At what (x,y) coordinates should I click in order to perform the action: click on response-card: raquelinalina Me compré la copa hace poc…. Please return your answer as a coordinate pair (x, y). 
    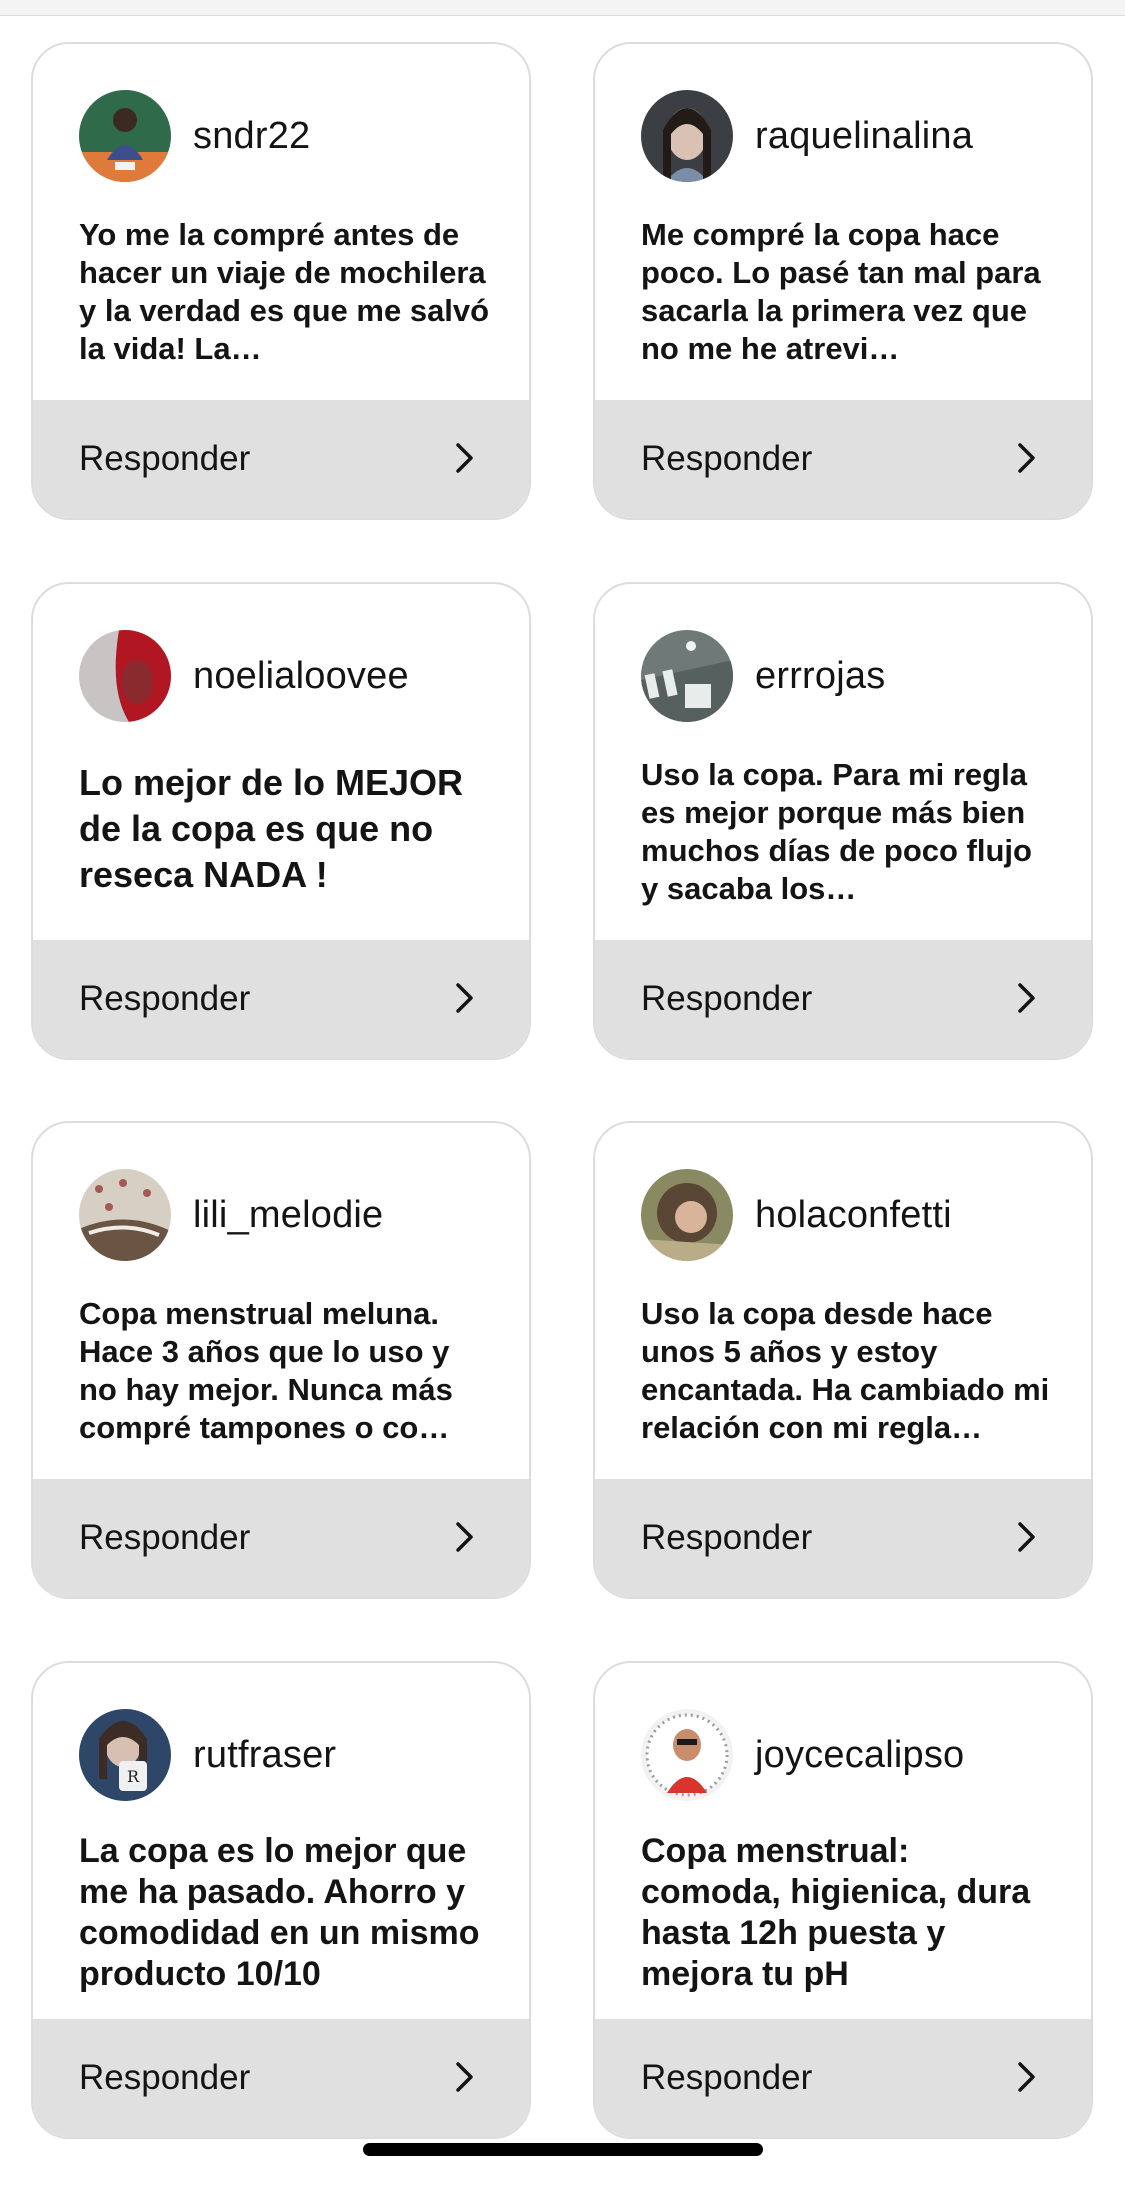
    Looking at the image, I should click on (843, 281).